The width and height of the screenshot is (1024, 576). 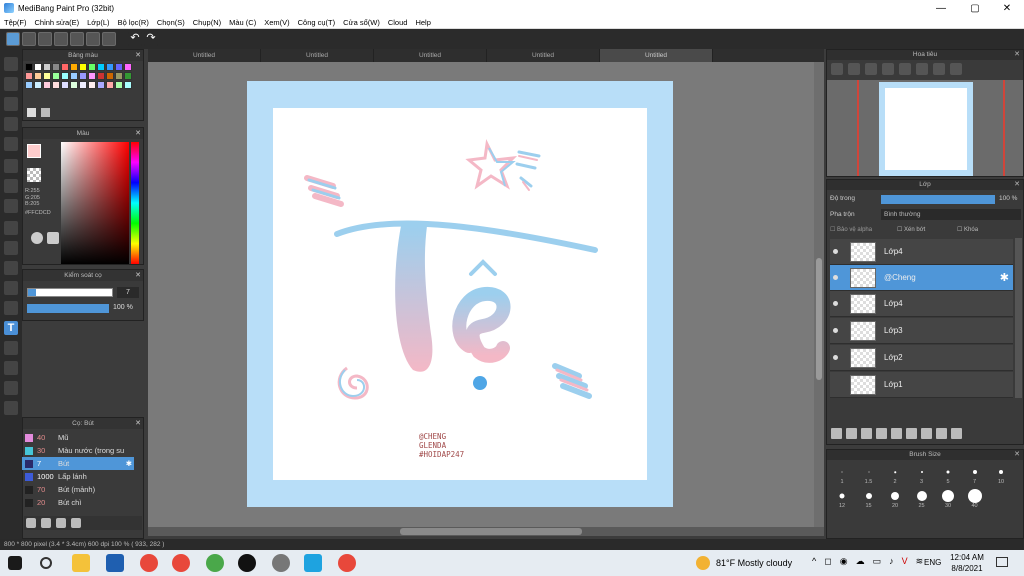 What do you see at coordinates (11, 368) in the screenshot?
I see `divide-tool-icon` at bounding box center [11, 368].